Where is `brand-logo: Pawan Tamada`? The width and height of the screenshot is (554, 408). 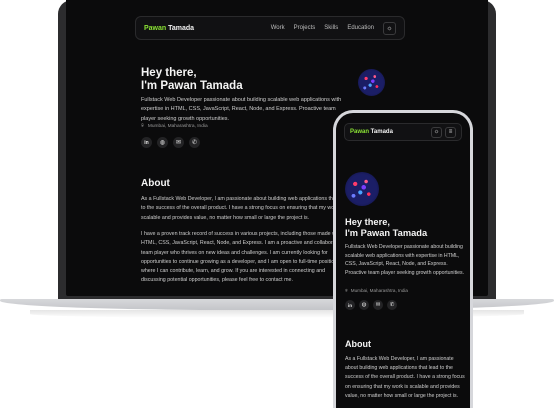
brand-logo: Pawan Tamada is located at coordinates (169, 28).